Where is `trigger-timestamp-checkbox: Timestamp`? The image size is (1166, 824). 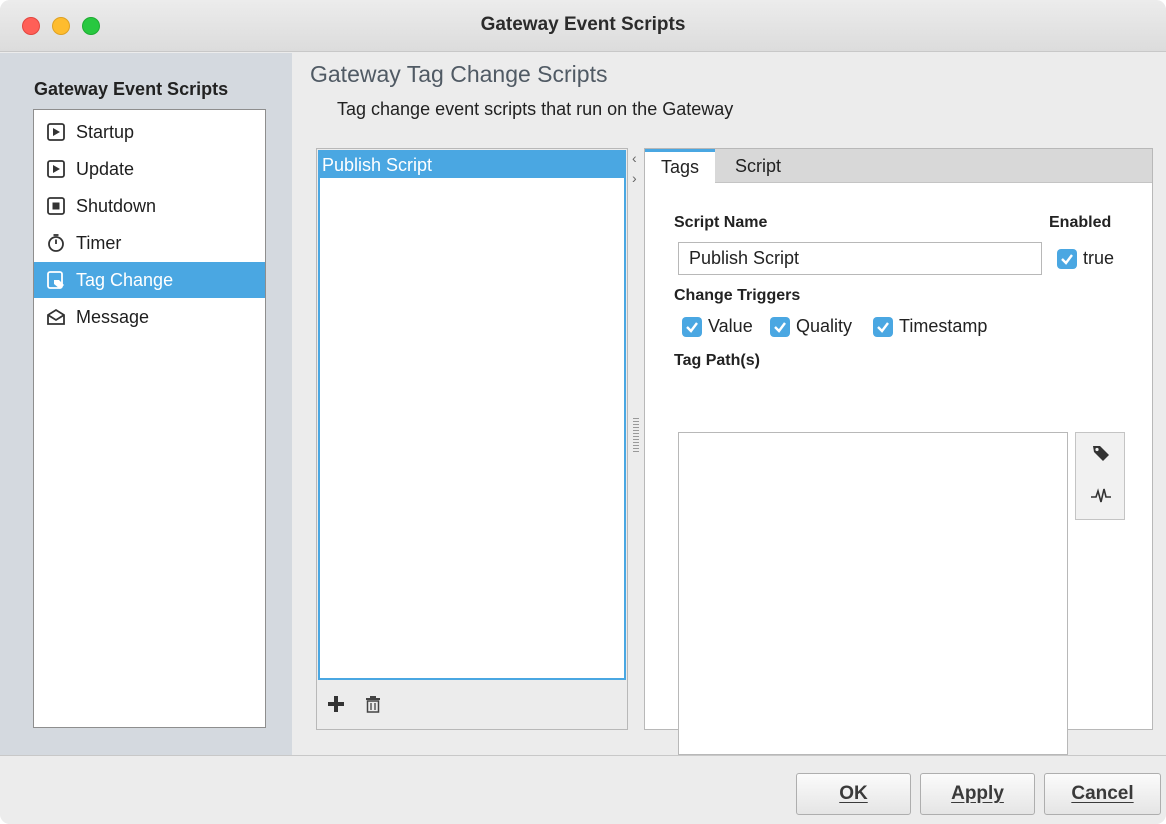 trigger-timestamp-checkbox: Timestamp is located at coordinates (930, 326).